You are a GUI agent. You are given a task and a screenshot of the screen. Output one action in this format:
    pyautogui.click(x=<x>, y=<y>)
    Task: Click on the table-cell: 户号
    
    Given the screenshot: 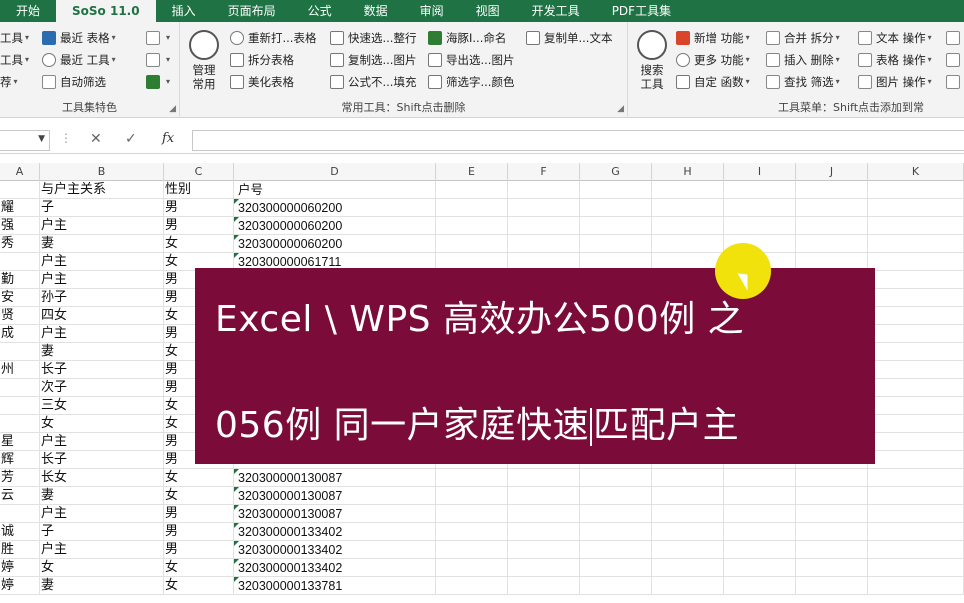 What is the action you would take?
    pyautogui.click(x=335, y=190)
    